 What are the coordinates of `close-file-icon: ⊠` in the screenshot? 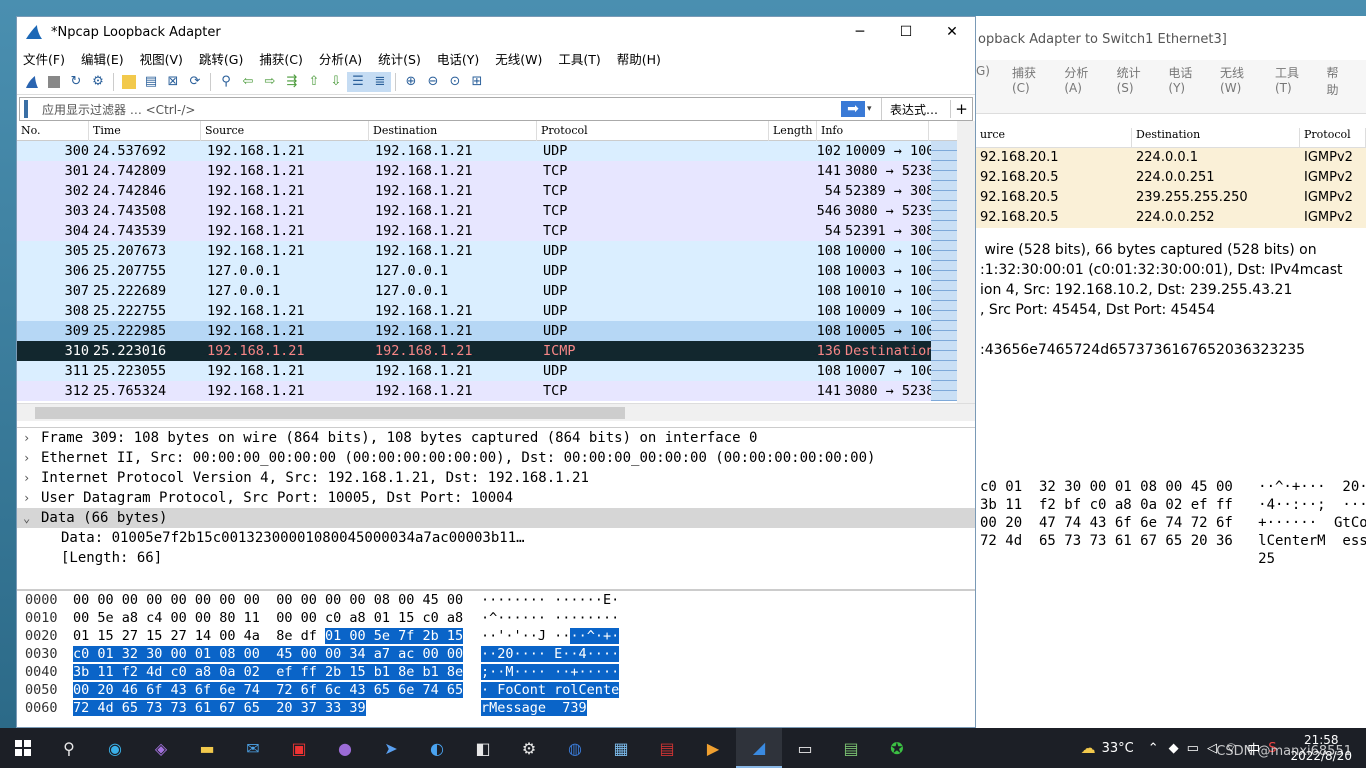 It's located at (173, 82).